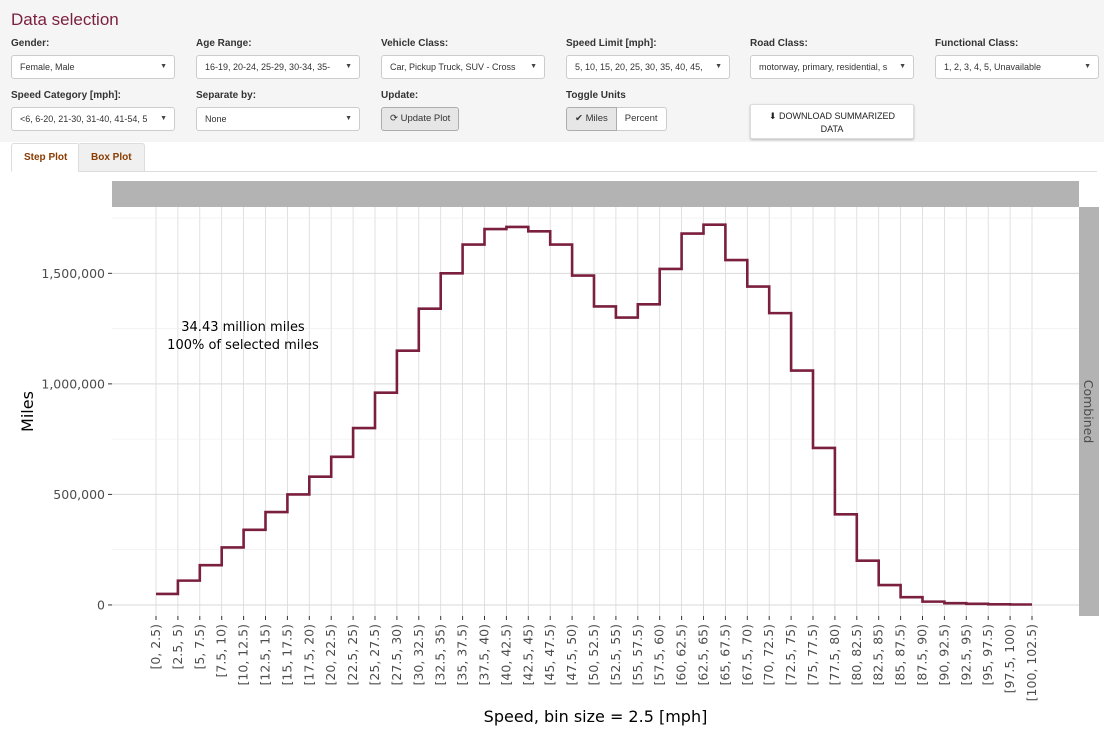  Describe the element at coordinates (579, 118) in the screenshot. I see `check-icon: ✔` at that location.